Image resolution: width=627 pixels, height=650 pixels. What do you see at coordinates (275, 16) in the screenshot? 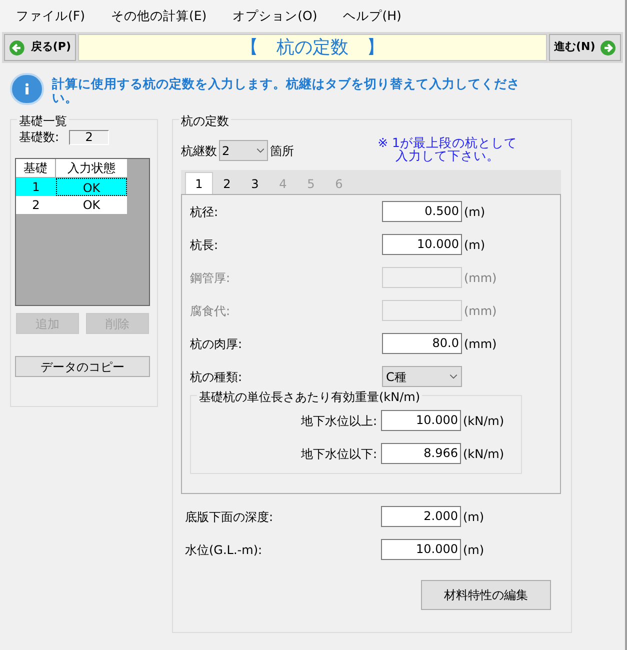
I see `menu-item: オプション(O)` at bounding box center [275, 16].